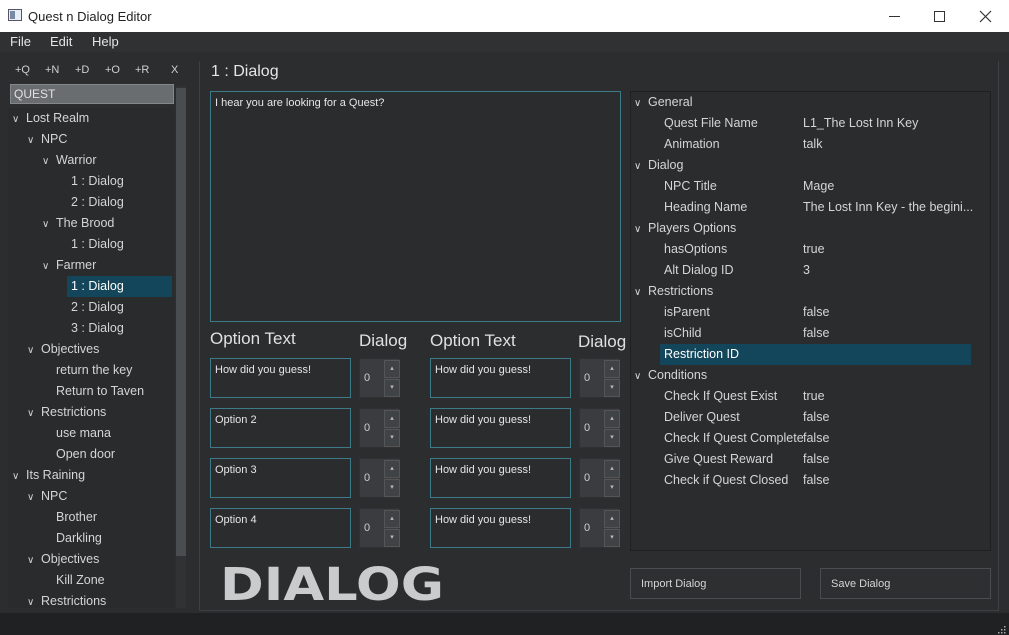 This screenshot has height=635, width=1009. I want to click on scrollbar-thumb, so click(181, 322).